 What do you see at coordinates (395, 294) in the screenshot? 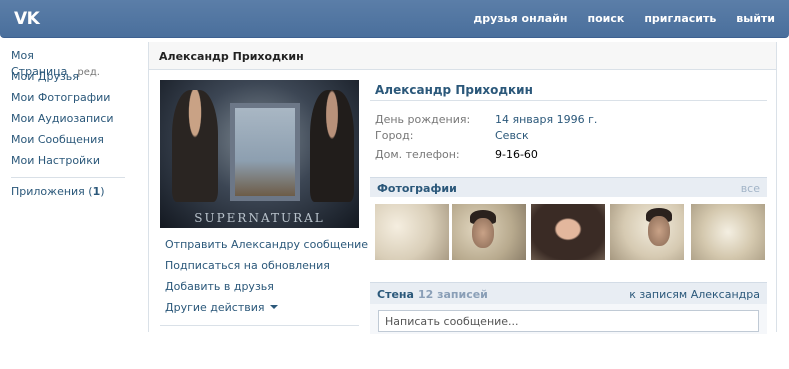
I see `wall-title-label: Стена` at bounding box center [395, 294].